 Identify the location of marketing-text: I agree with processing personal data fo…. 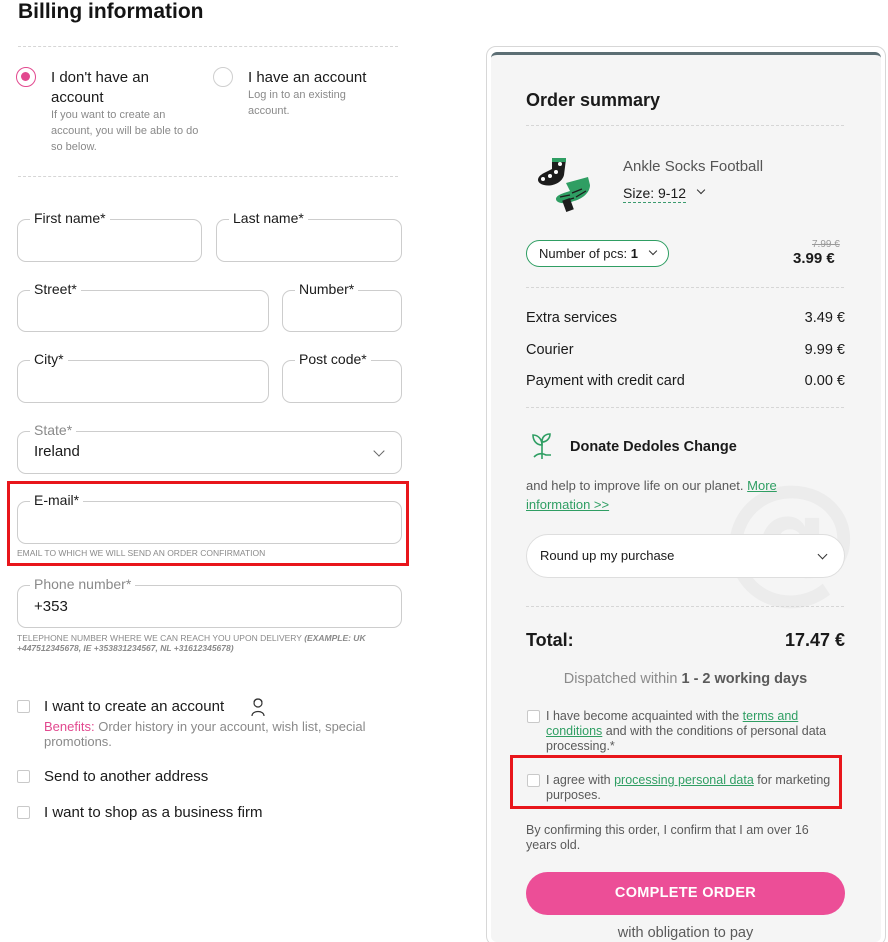
(688, 788).